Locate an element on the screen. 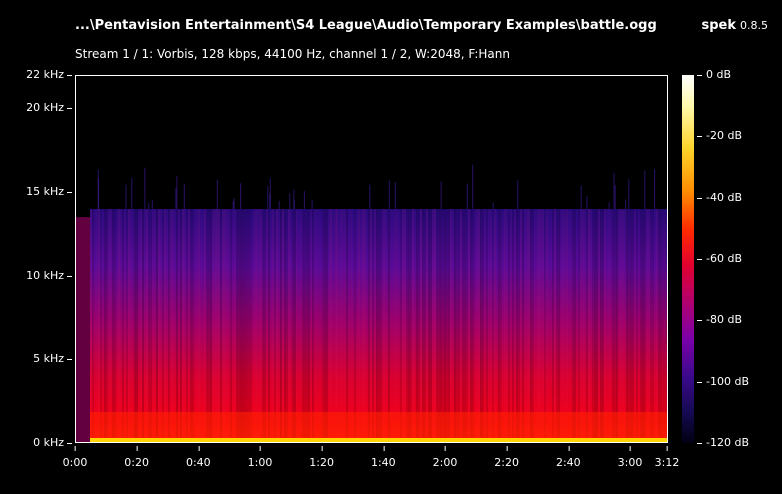 Image resolution: width=782 pixels, height=494 pixels. time-tick: 1:40 is located at coordinates (383, 457).